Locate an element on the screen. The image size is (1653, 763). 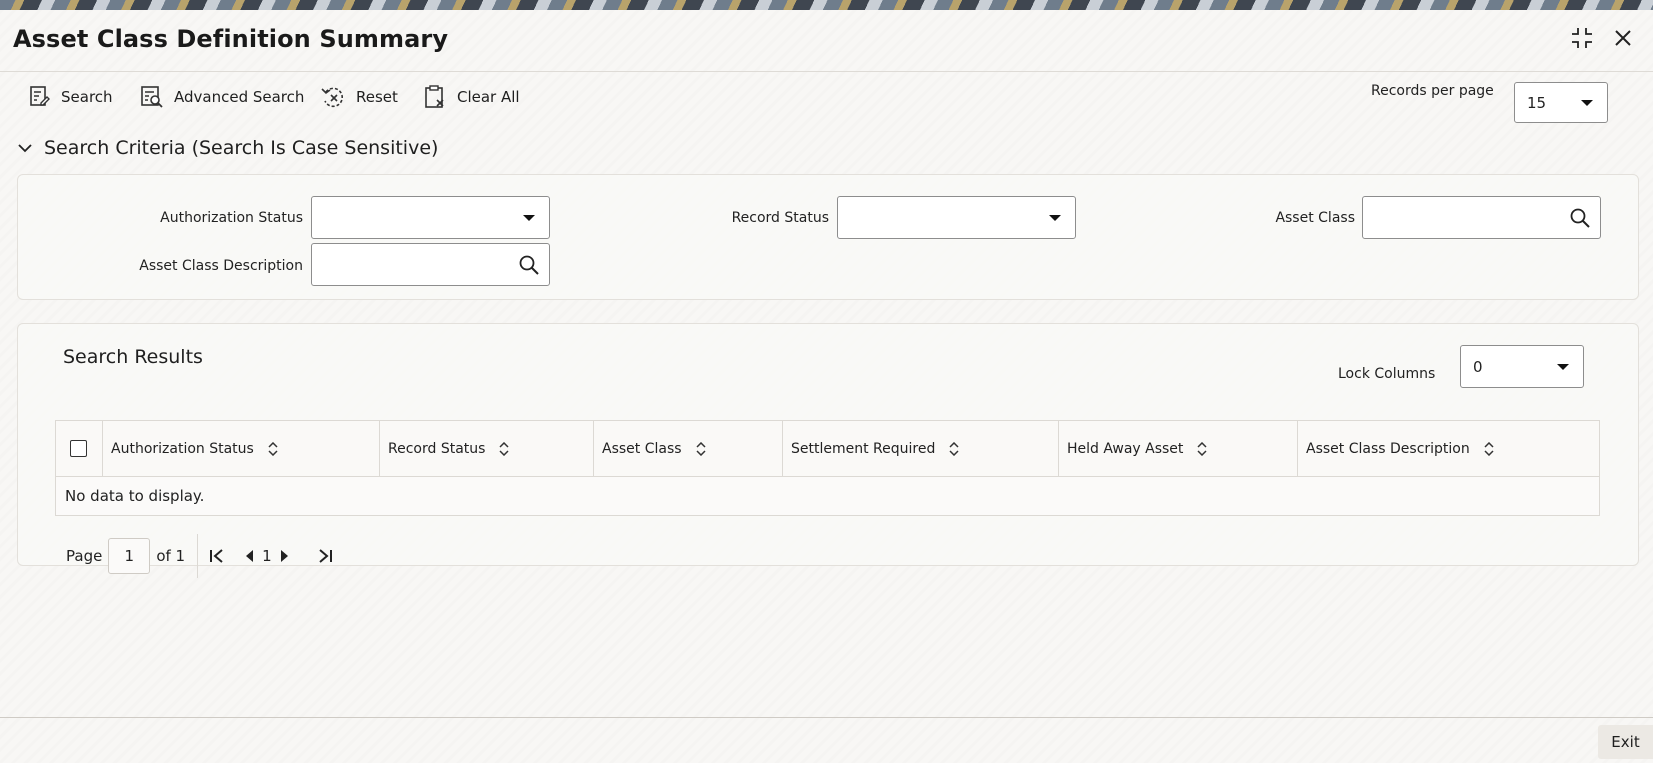
banner-strip is located at coordinates (826, 5).